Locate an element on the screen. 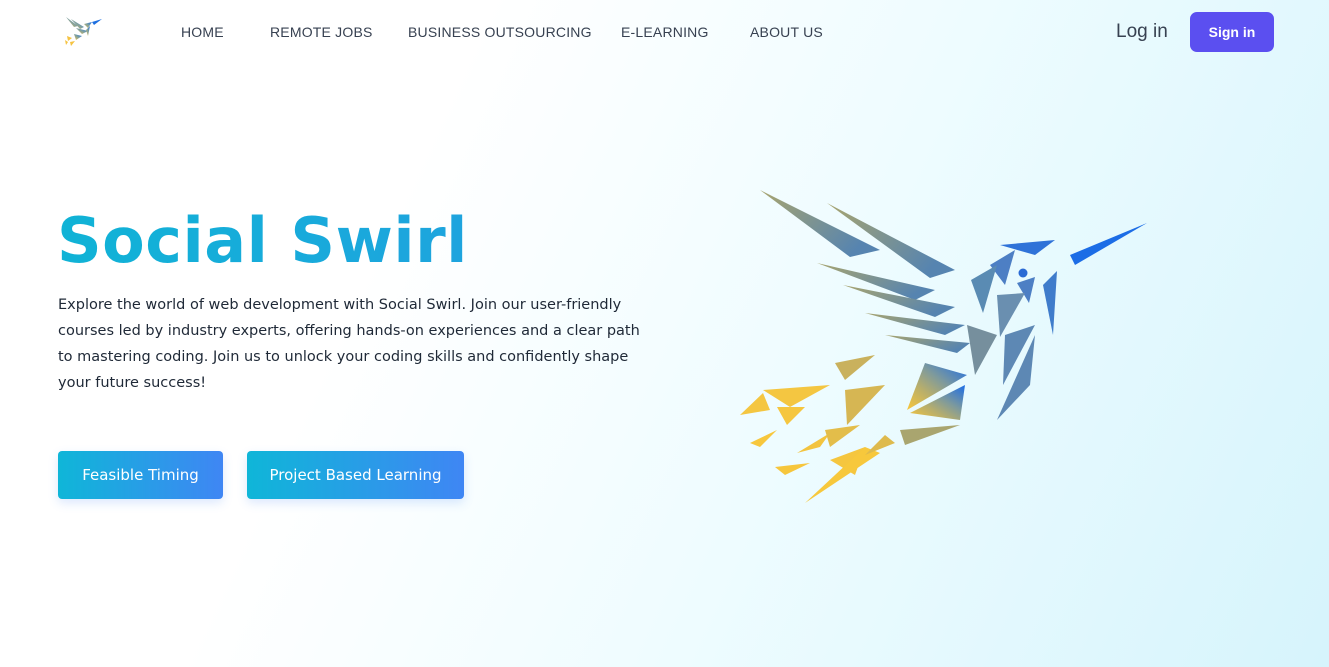 This screenshot has width=1329, height=667. nav-link-remote-jobs: REMOTE JOBS is located at coordinates (321, 32).